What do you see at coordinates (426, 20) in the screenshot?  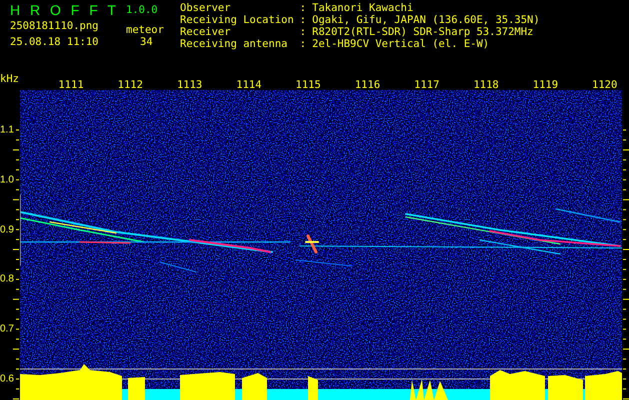 I see `info-value: Ogaki, Gifu, JAPAN (136.60E, 35.35N)` at bounding box center [426, 20].